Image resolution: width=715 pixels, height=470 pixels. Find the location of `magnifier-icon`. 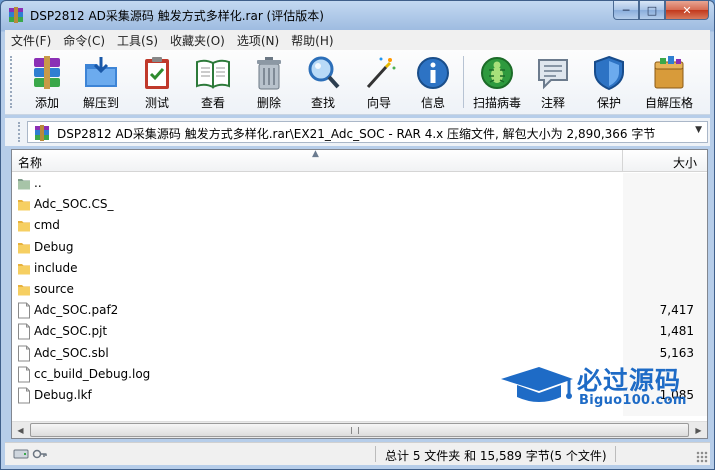

magnifier-icon is located at coordinates (324, 72).